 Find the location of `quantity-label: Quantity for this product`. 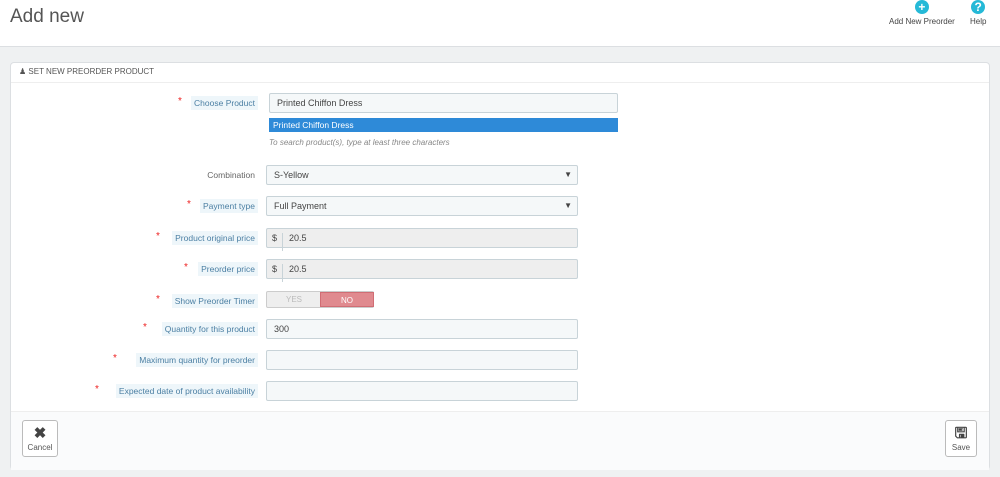

quantity-label: Quantity for this product is located at coordinates (209, 329).